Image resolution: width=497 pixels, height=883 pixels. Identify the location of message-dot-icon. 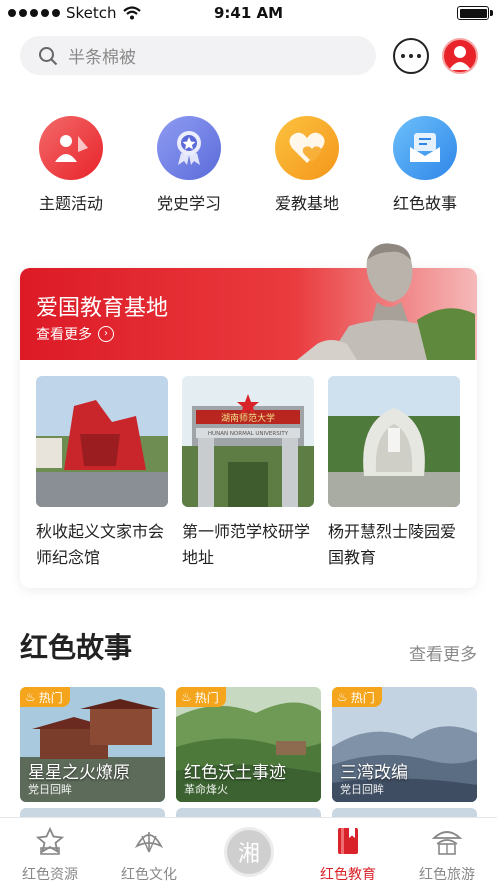
(403, 56).